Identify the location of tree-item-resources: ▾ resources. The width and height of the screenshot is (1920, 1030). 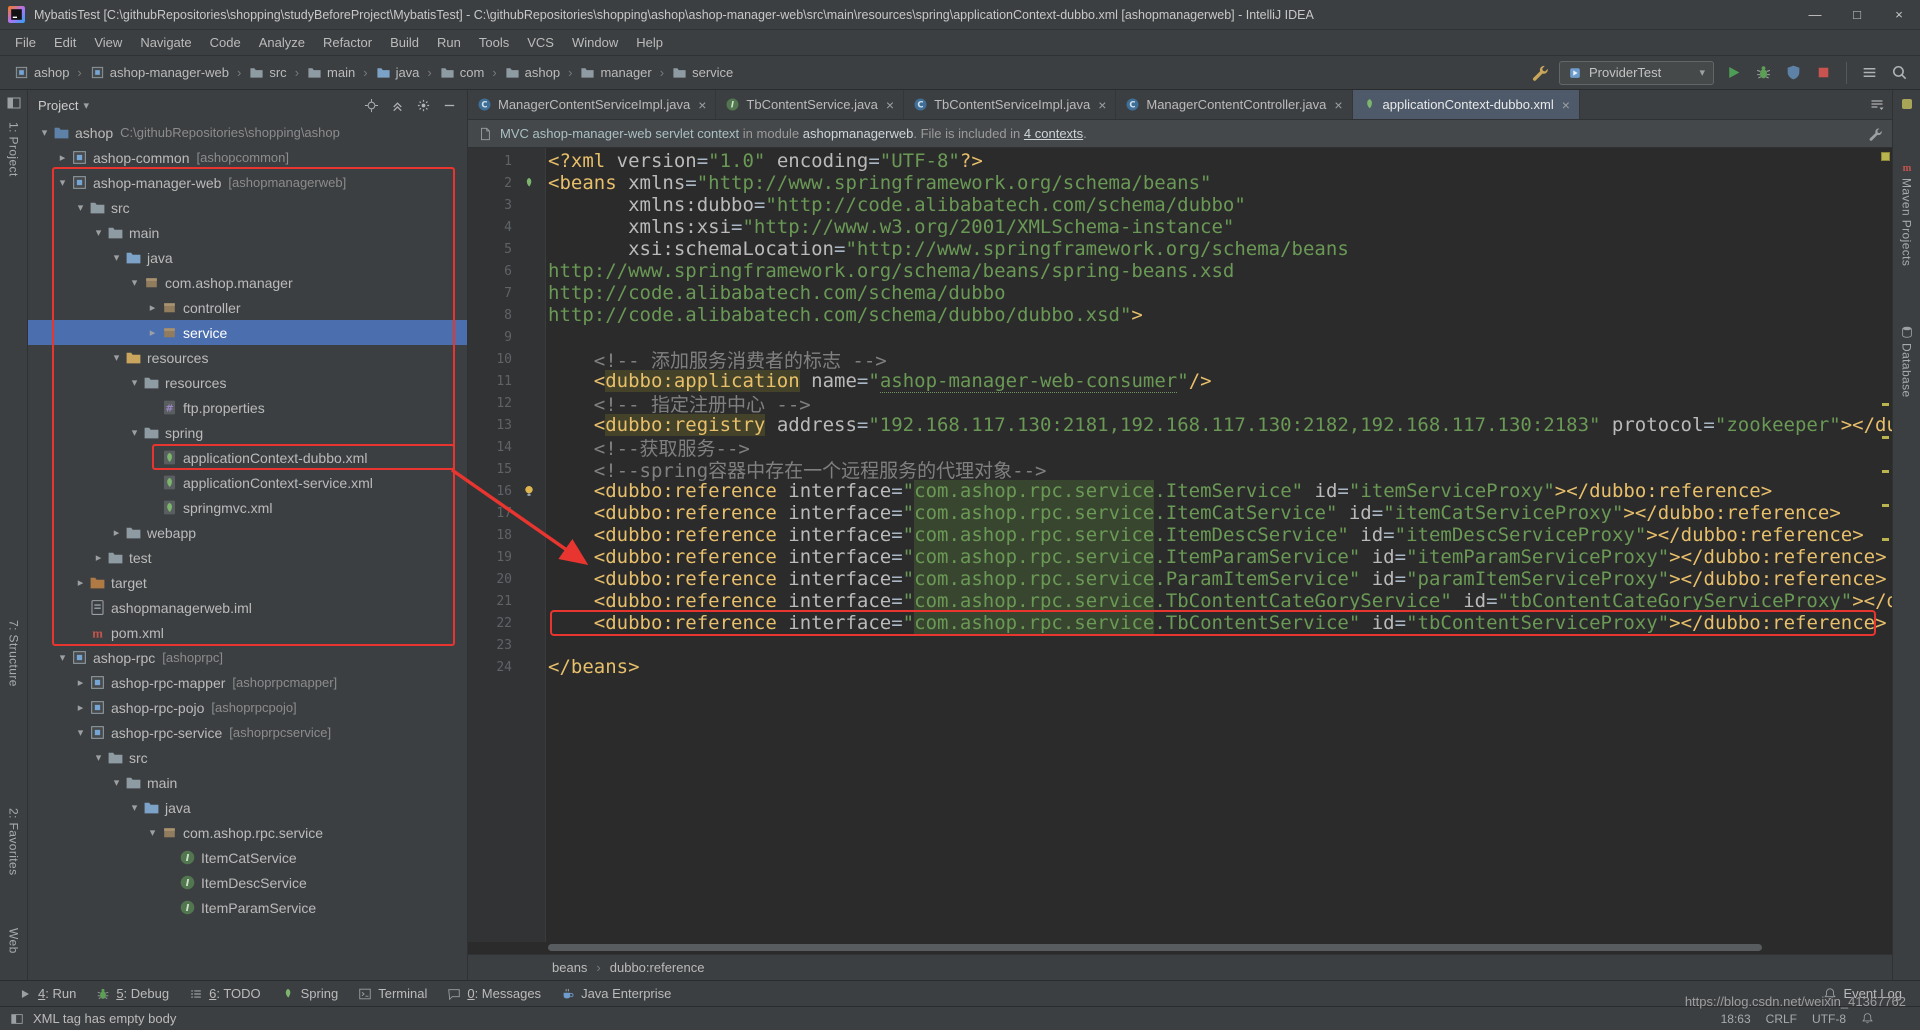
(247, 357).